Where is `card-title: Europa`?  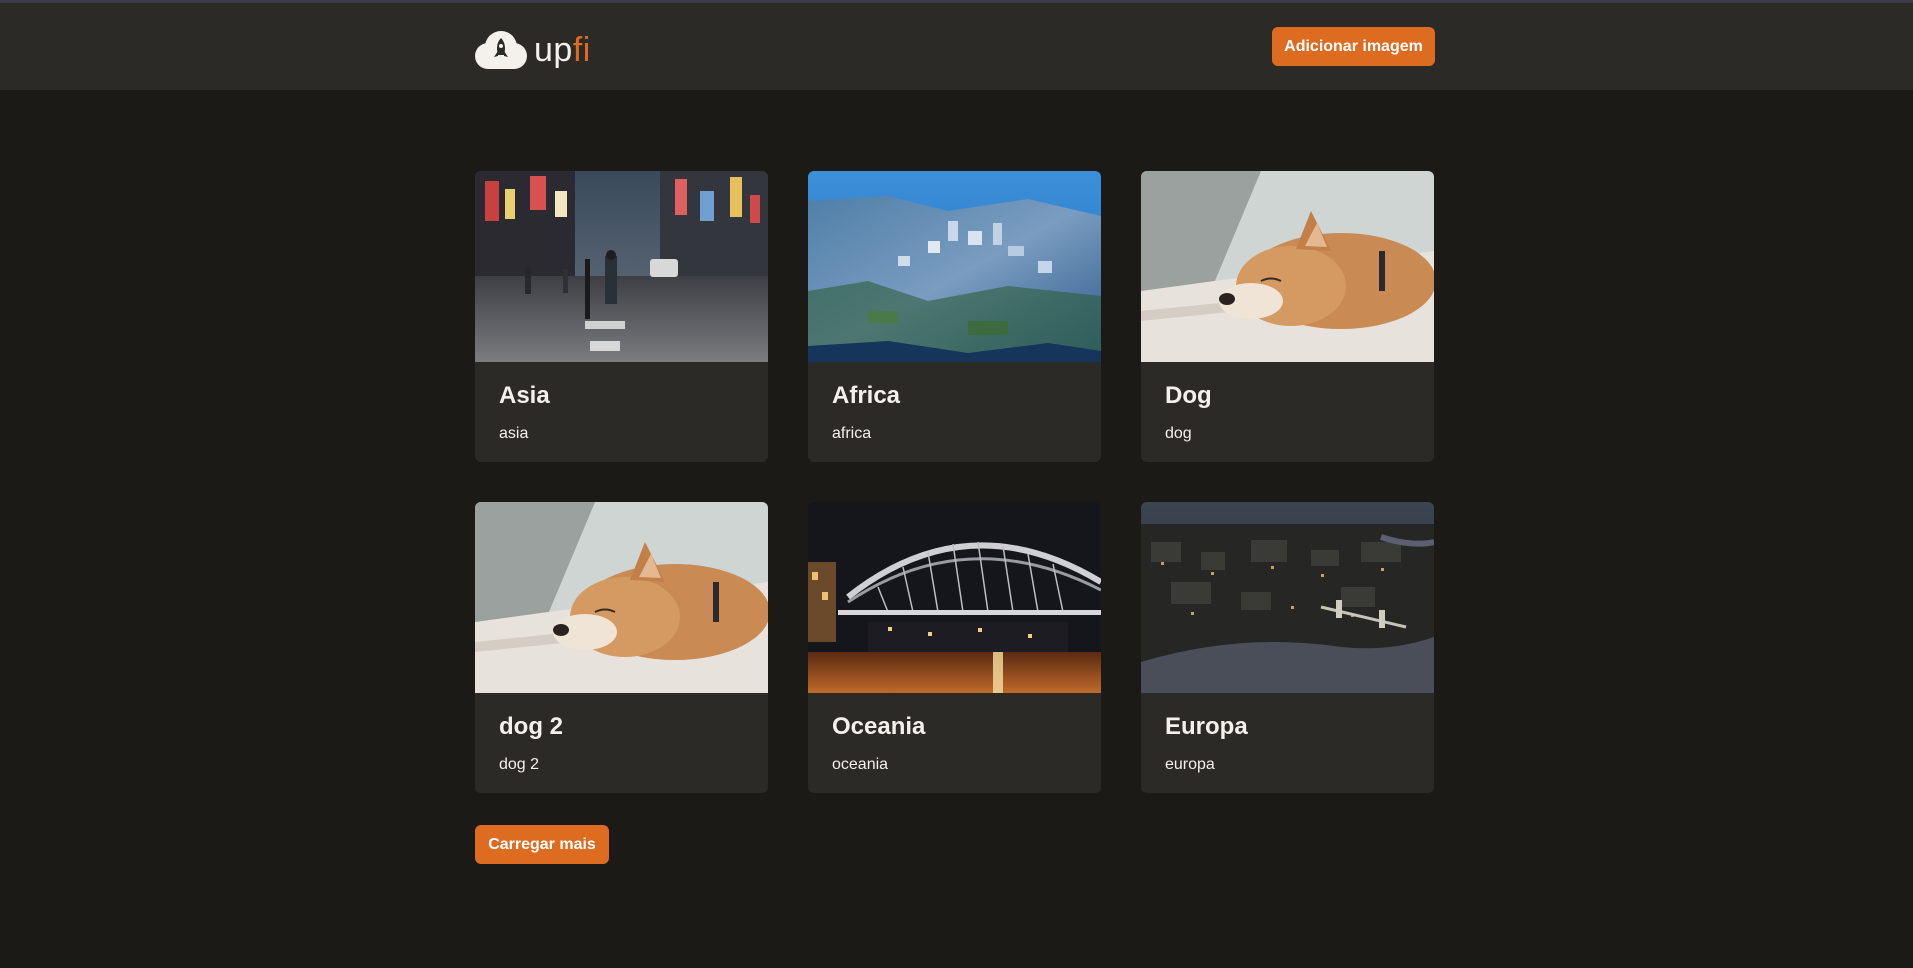 card-title: Europa is located at coordinates (1206, 726).